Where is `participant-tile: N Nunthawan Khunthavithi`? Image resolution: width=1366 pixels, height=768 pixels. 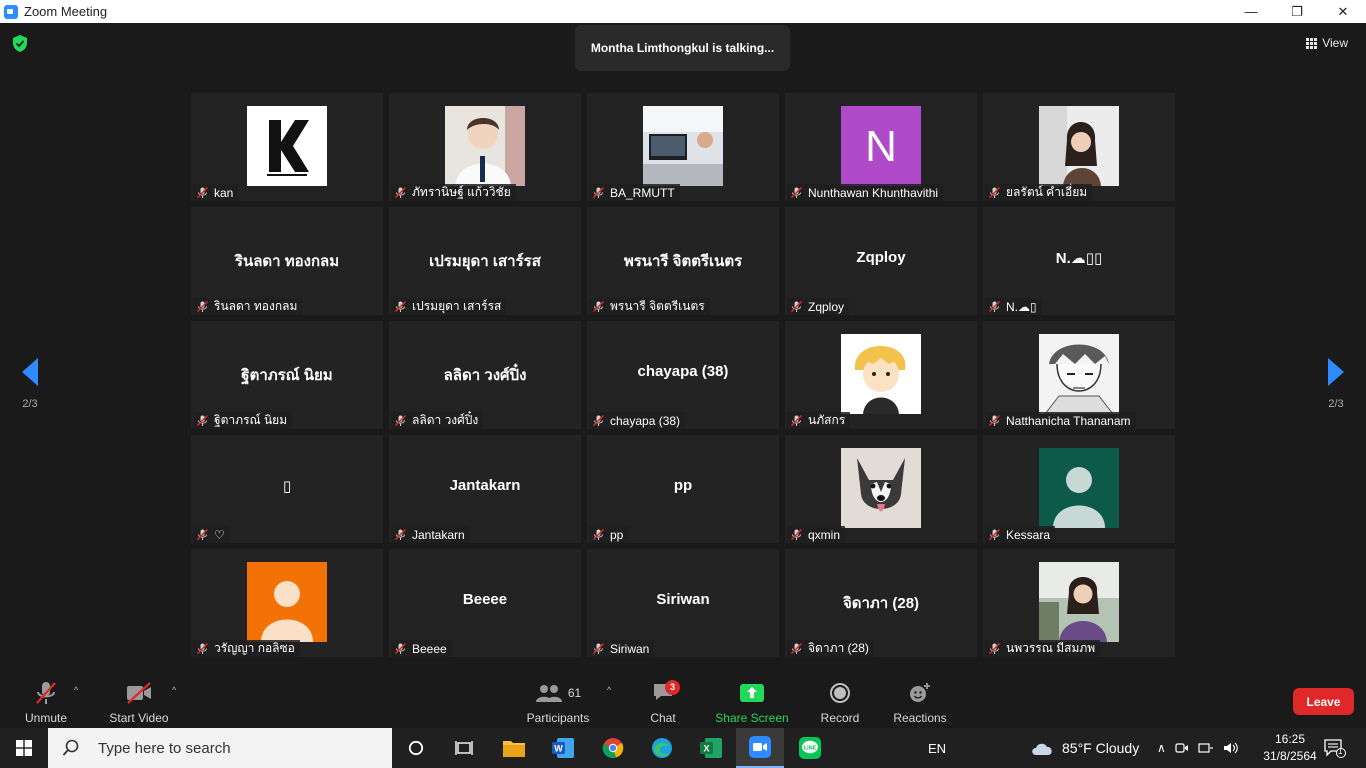 participant-tile: N Nunthawan Khunthavithi is located at coordinates (881, 147).